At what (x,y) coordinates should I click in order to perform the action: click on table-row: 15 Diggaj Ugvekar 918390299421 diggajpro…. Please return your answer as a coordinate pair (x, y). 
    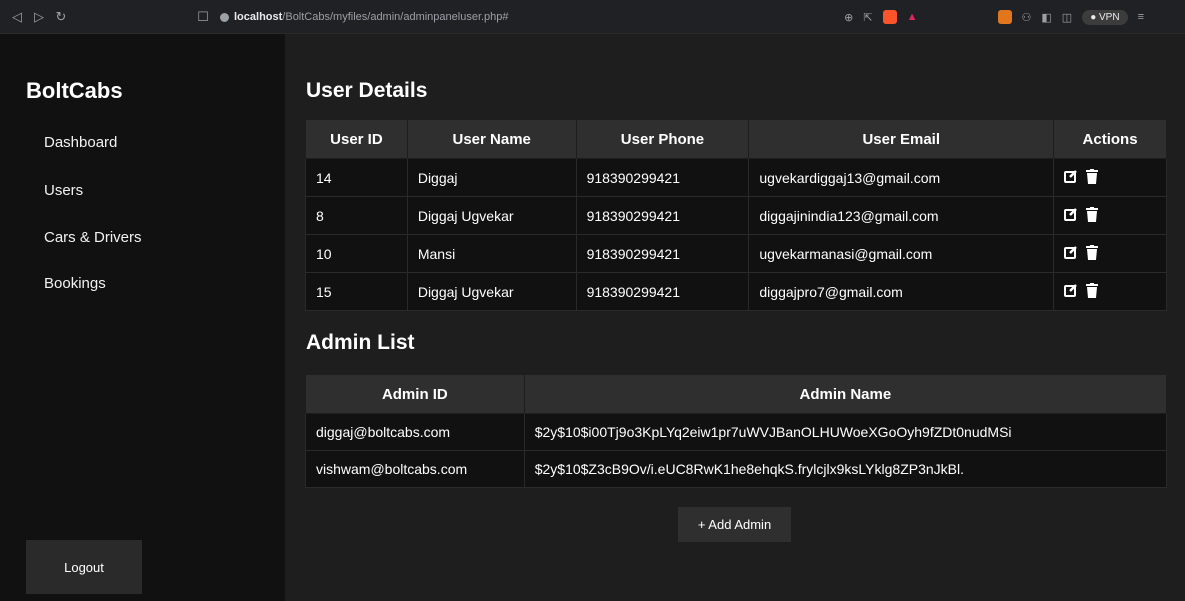
    Looking at the image, I should click on (736, 291).